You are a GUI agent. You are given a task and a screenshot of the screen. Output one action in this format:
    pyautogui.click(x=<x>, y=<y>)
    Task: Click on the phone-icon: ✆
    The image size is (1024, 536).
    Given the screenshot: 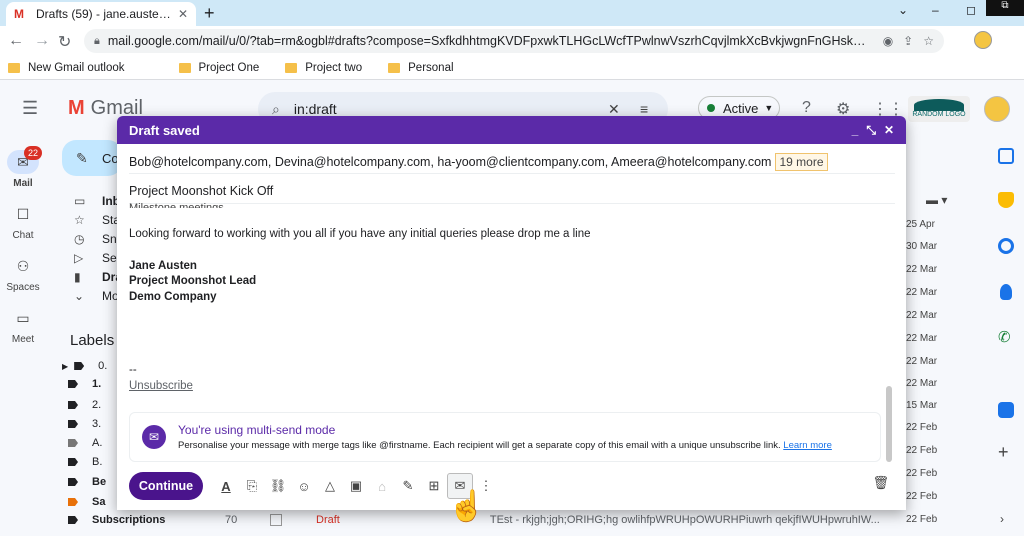 What is the action you would take?
    pyautogui.click(x=1004, y=337)
    